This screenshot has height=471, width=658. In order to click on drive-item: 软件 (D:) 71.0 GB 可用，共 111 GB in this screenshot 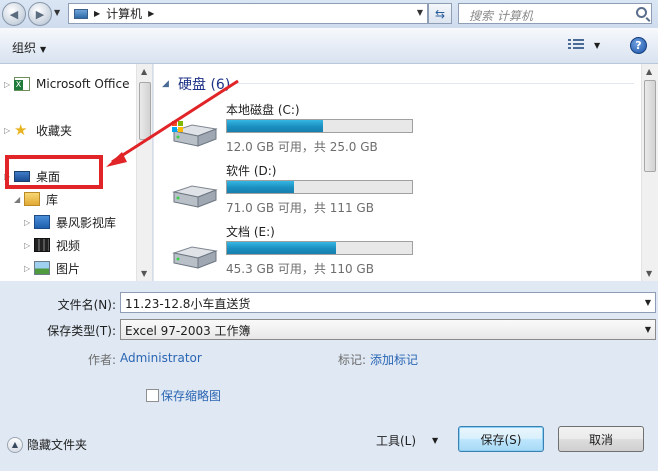, I will do `click(300, 190)`.